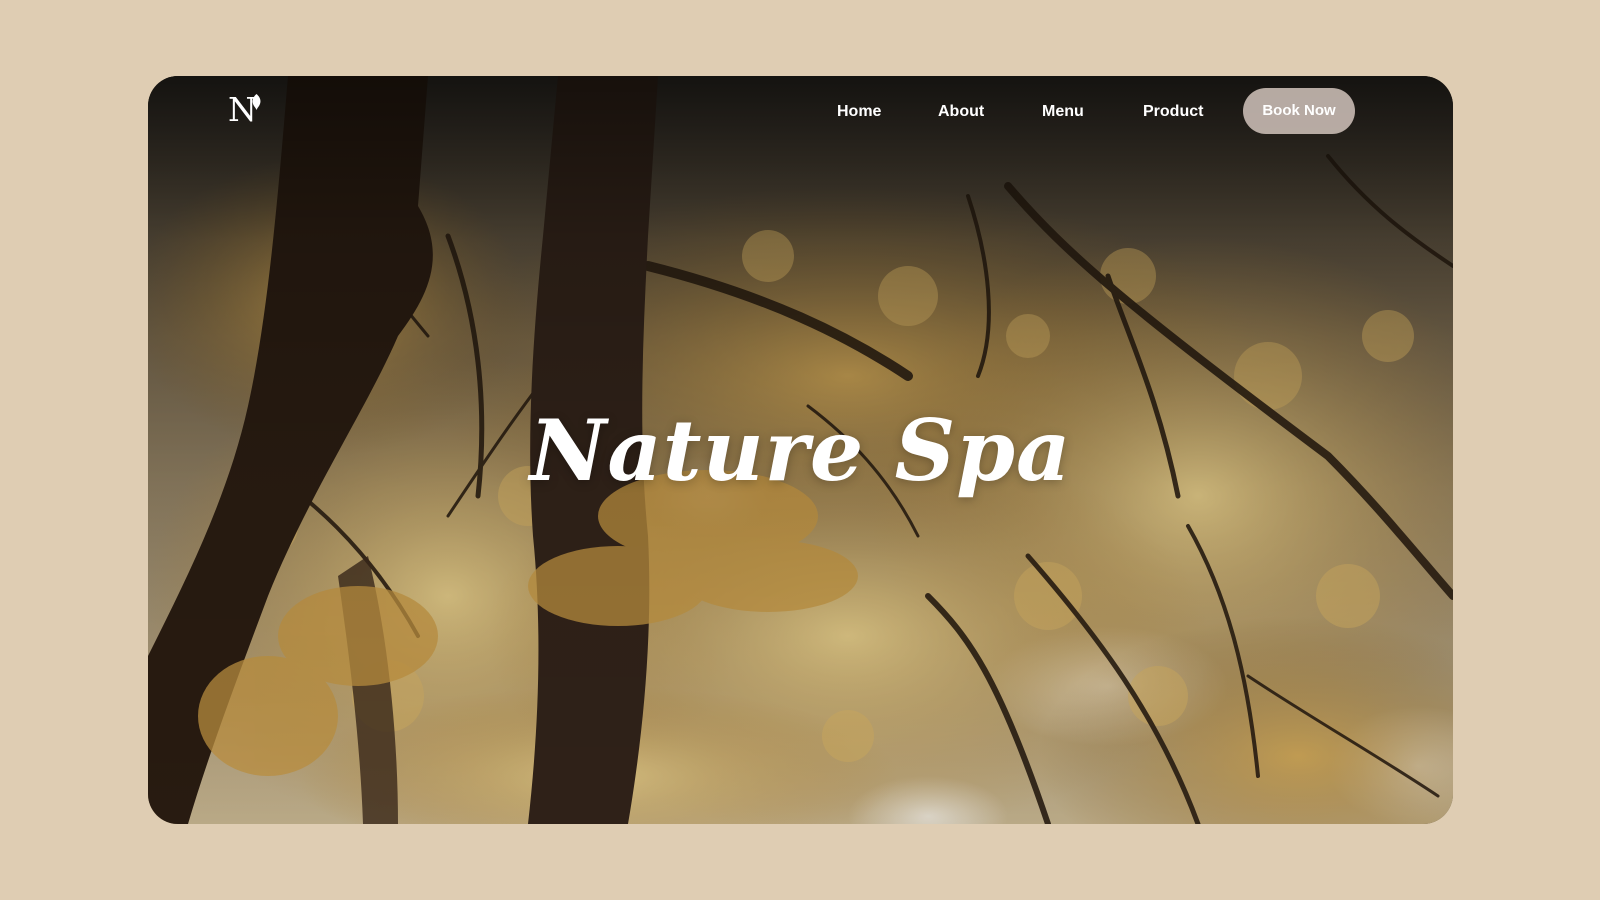 The image size is (1600, 900). Describe the element at coordinates (1063, 112) in the screenshot. I see `nav-link-menu: Menu` at that location.